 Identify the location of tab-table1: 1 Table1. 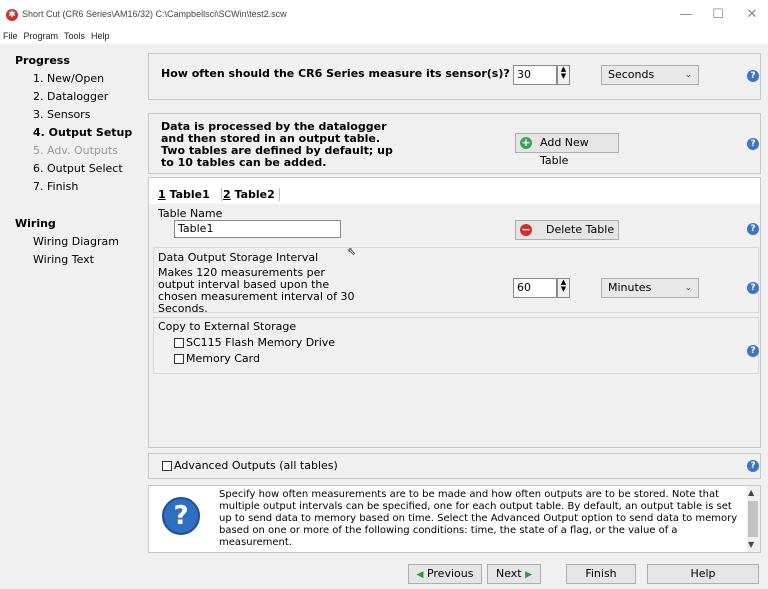
(184, 194).